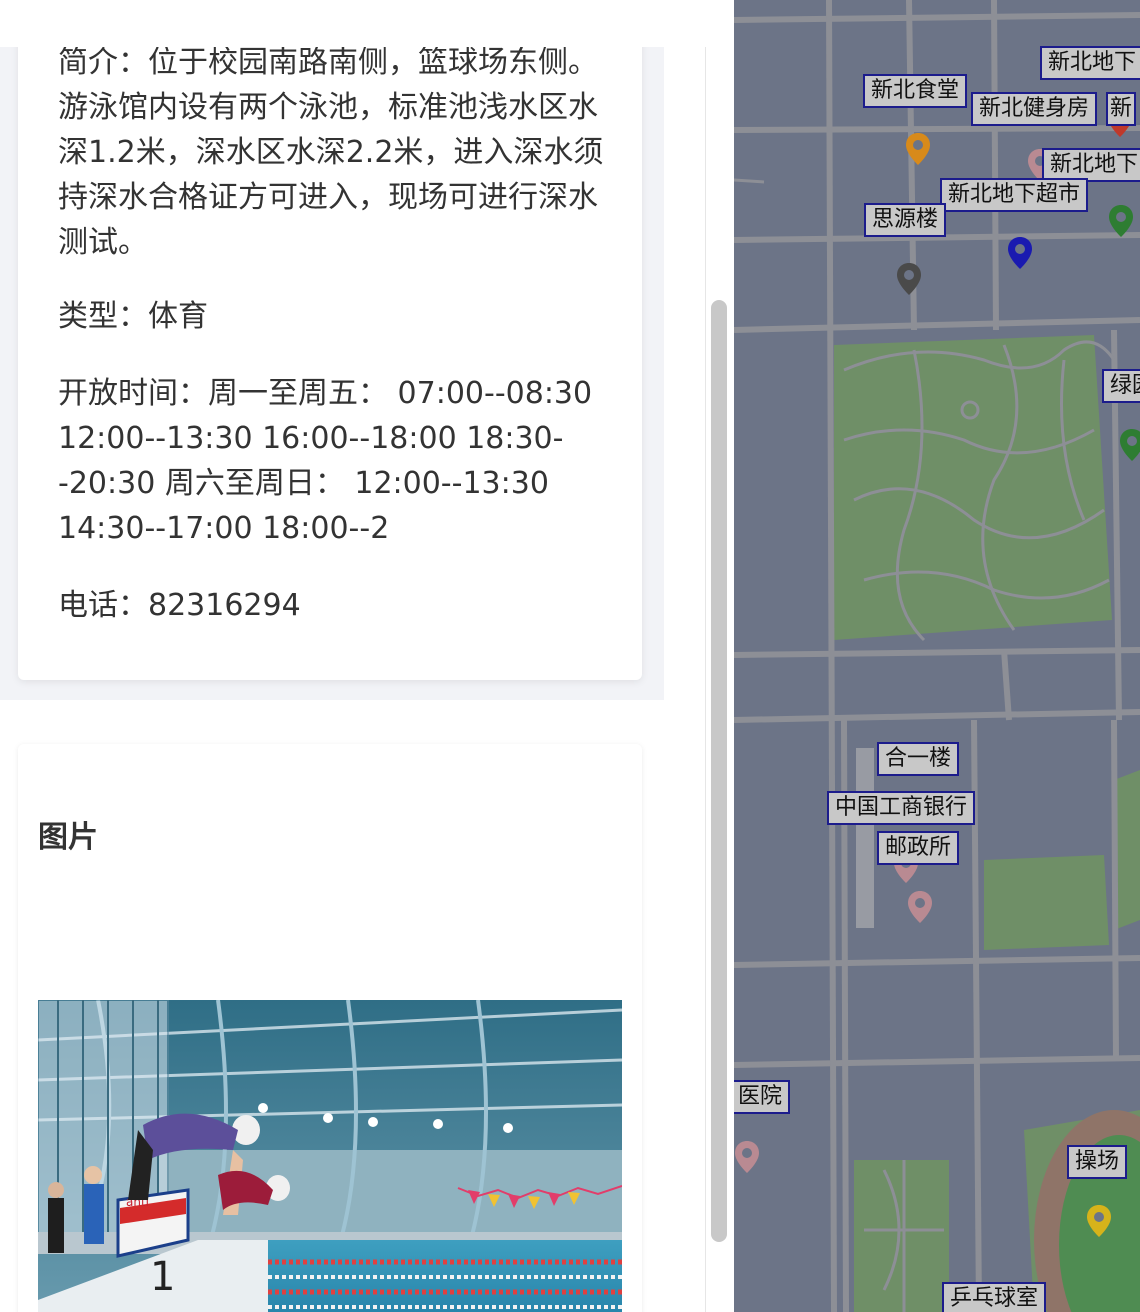 Image resolution: width=1140 pixels, height=1312 pixels. I want to click on map-label-xinbei-supermarket: 新北地下超市, so click(1014, 195).